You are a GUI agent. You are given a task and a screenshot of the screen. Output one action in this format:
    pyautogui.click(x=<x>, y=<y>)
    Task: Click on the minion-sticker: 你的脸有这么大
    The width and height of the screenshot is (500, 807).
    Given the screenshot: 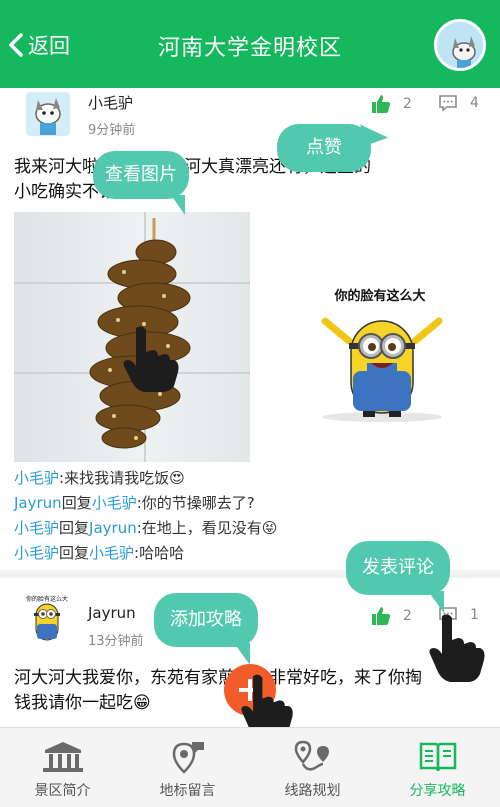 What is the action you would take?
    pyautogui.click(x=380, y=360)
    